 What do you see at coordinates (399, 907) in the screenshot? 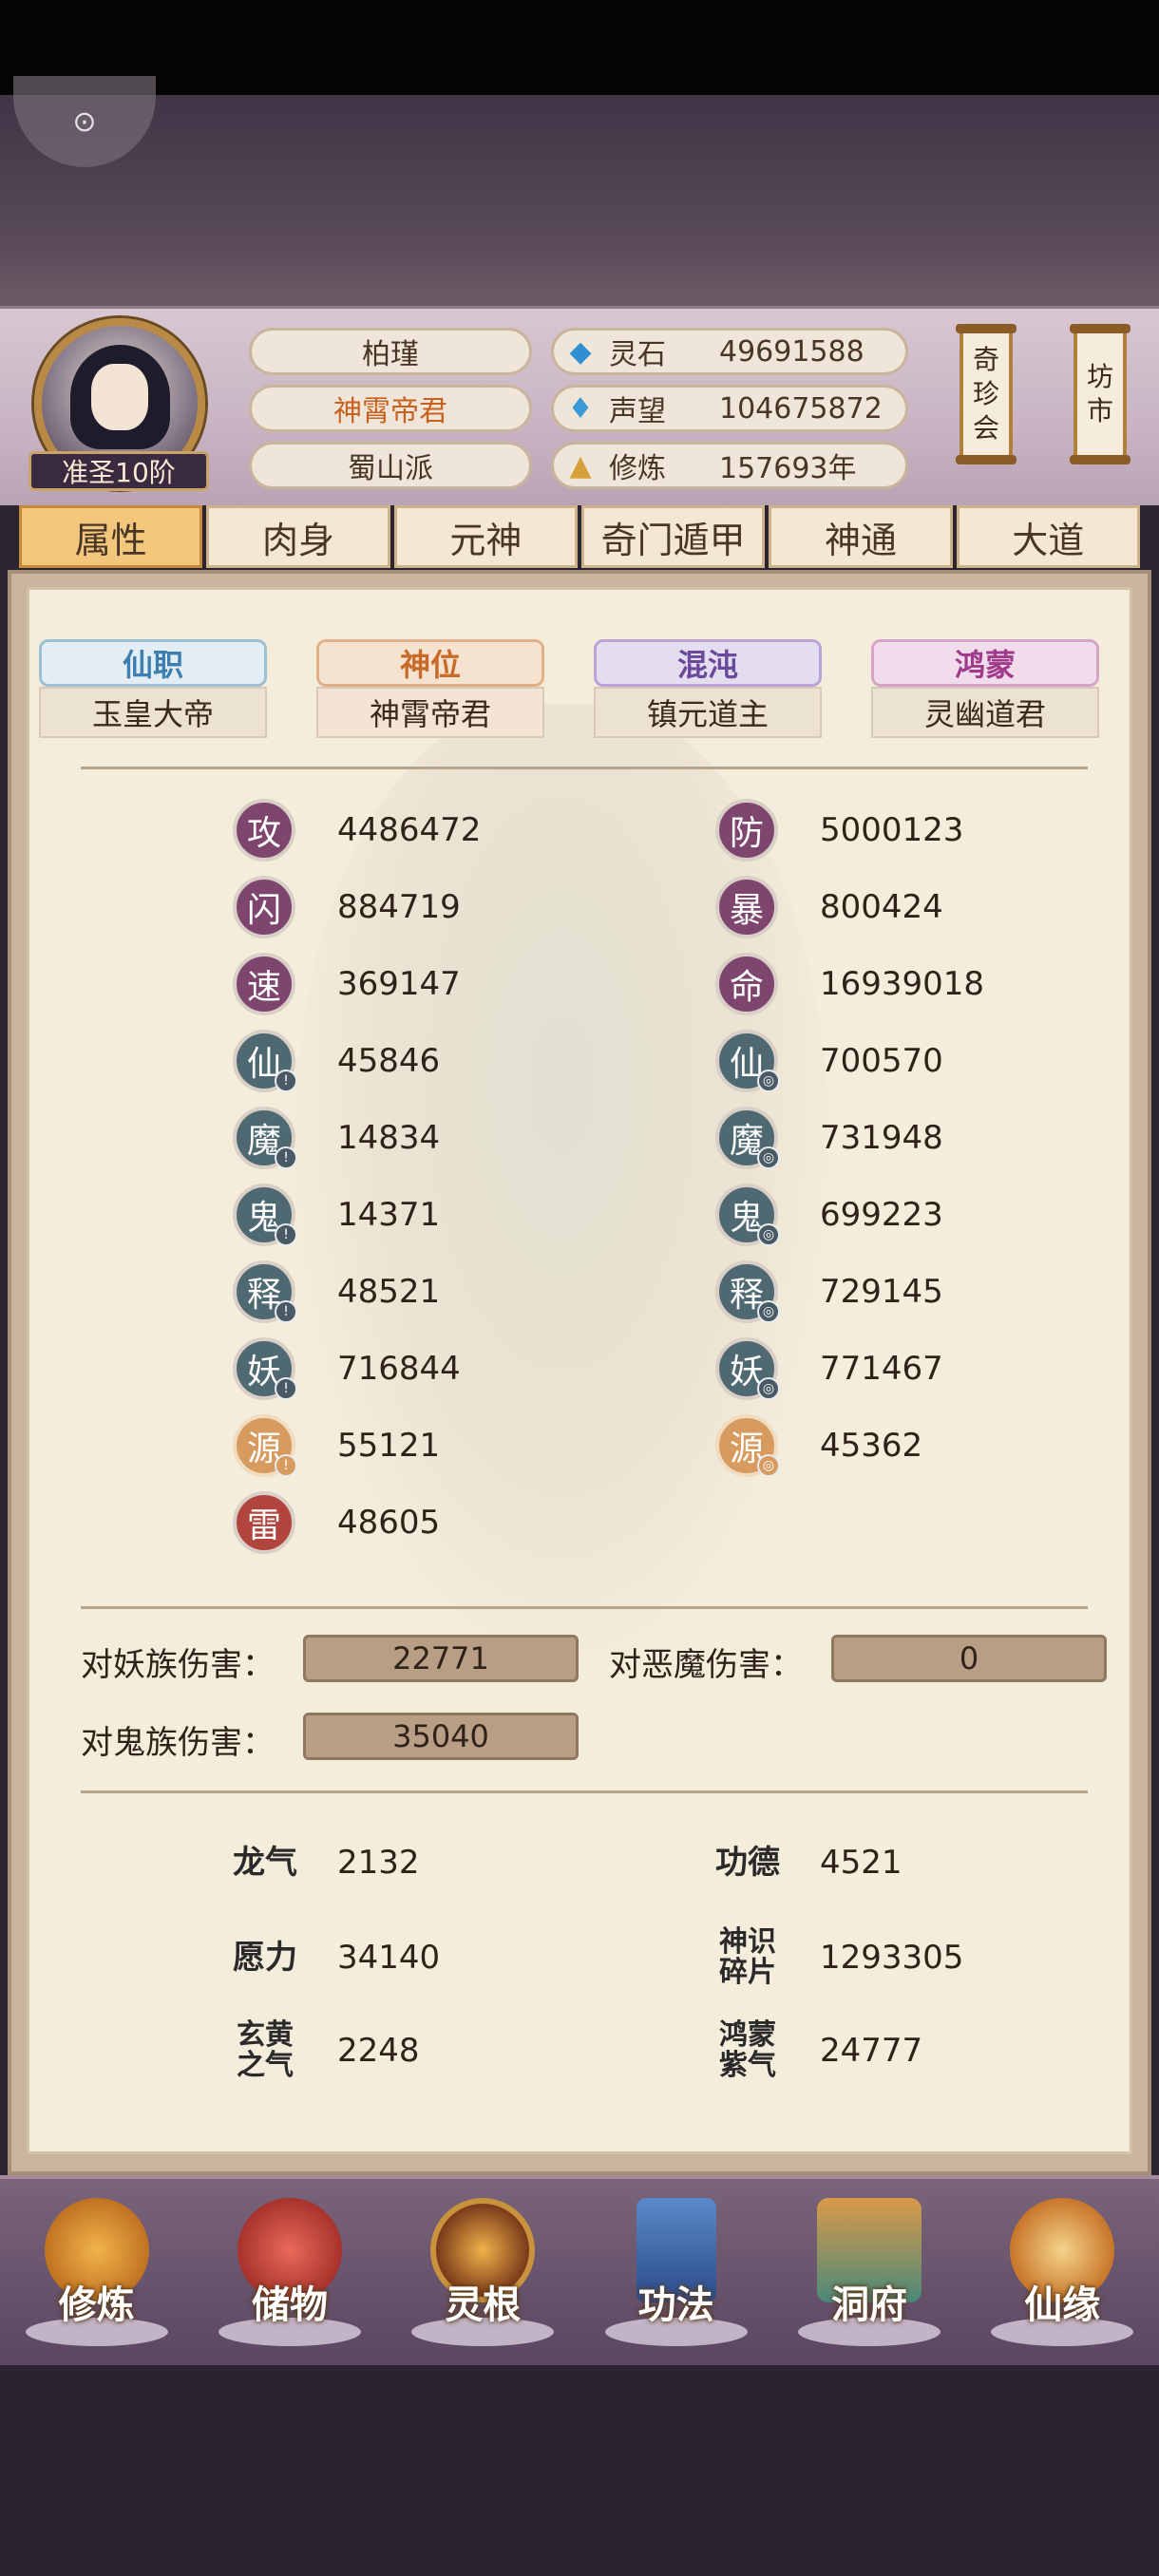
I see `stat-value: 884719` at bounding box center [399, 907].